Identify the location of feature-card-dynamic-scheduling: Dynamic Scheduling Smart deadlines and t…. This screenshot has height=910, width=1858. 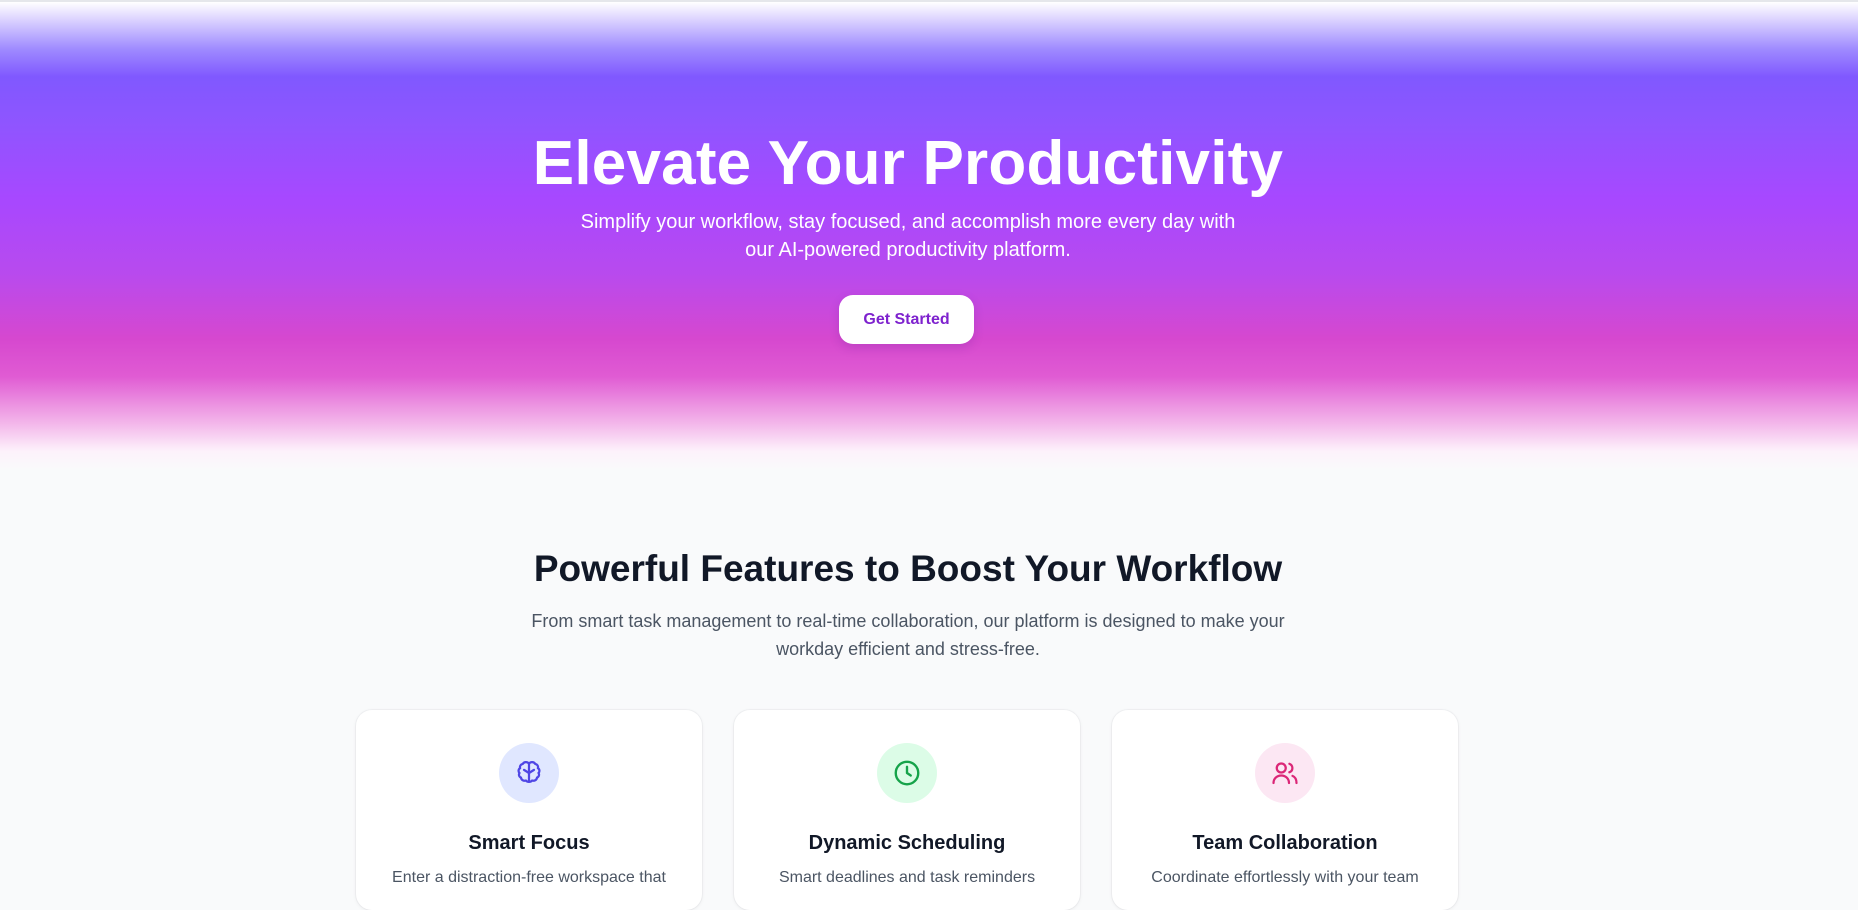
(907, 810).